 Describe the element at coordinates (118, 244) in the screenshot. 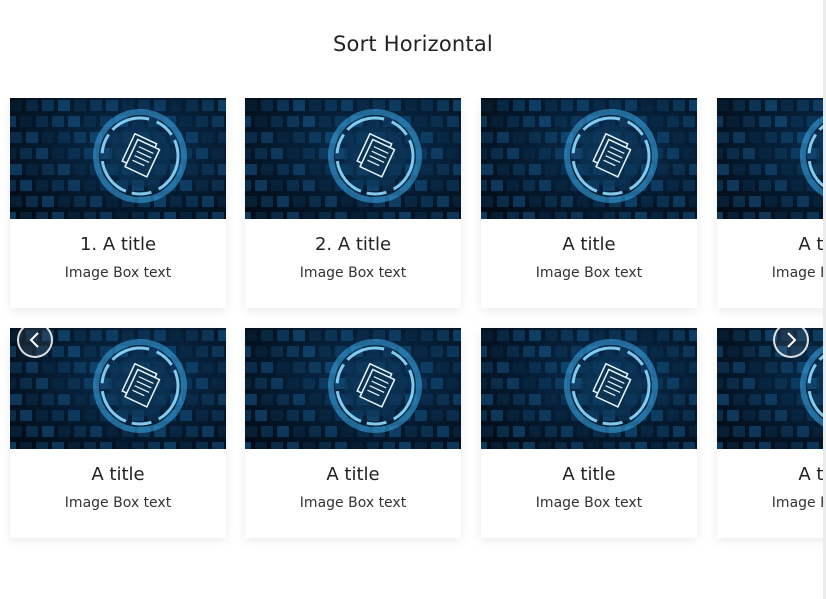

I see `card-title: 1. A title` at that location.